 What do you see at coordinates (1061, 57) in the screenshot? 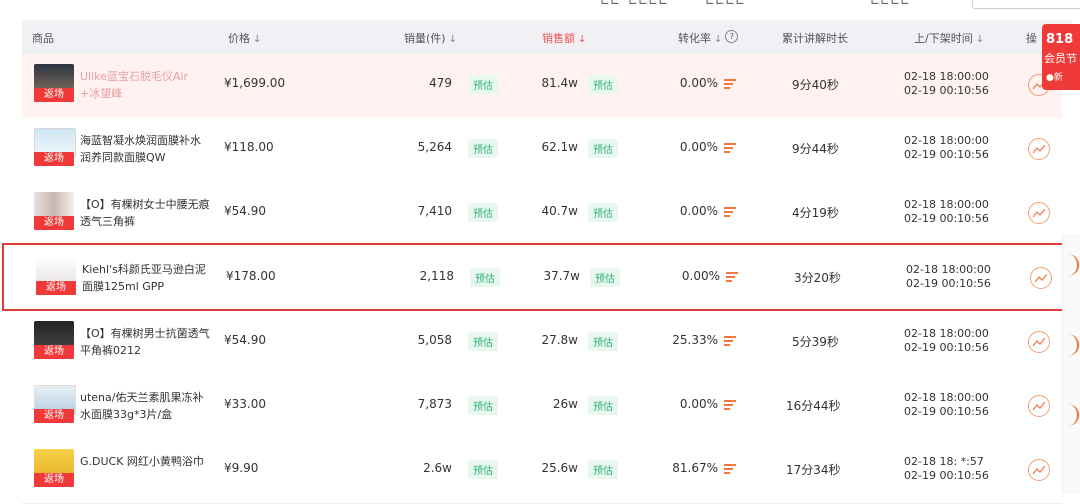
I see `promo-float-widget: 818 会员节 ●新` at bounding box center [1061, 57].